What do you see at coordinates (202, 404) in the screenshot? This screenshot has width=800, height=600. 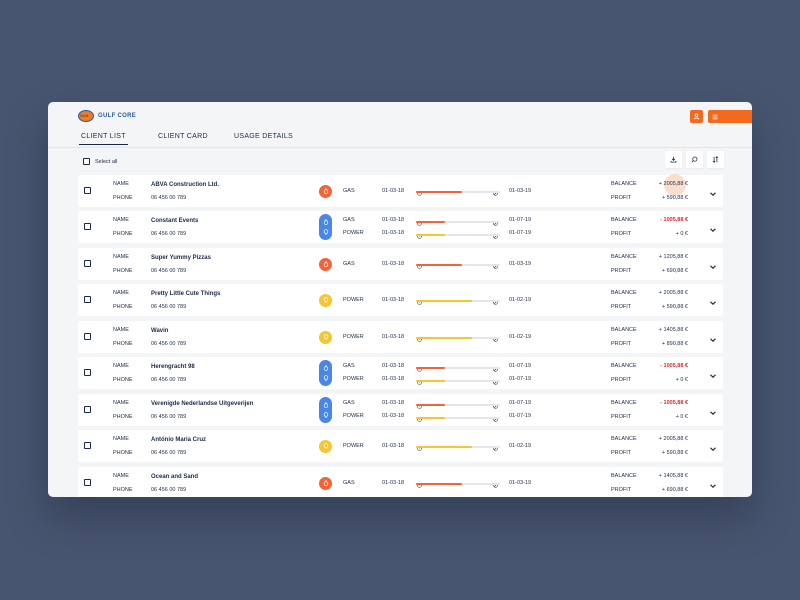 I see `client-name: Verenigde Nederlandse Uitgeverijen` at bounding box center [202, 404].